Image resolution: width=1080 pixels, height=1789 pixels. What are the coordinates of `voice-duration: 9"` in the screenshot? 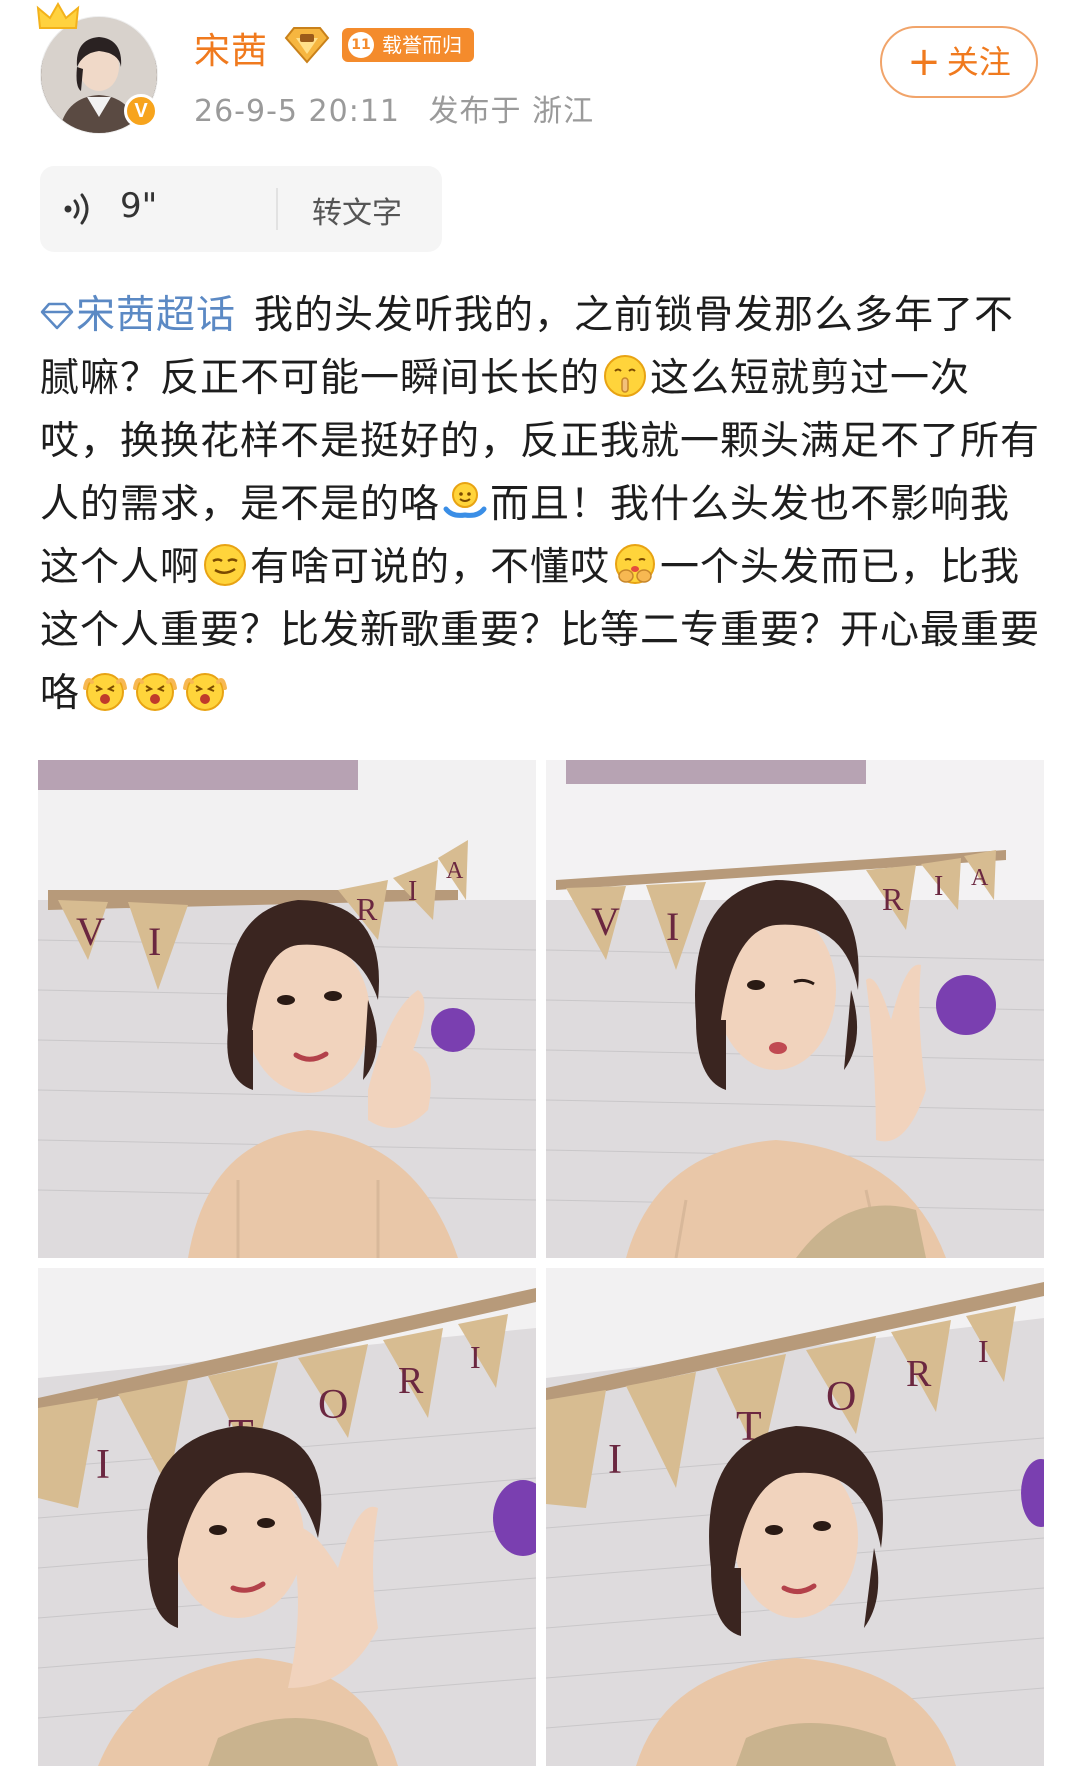 It's located at (139, 206).